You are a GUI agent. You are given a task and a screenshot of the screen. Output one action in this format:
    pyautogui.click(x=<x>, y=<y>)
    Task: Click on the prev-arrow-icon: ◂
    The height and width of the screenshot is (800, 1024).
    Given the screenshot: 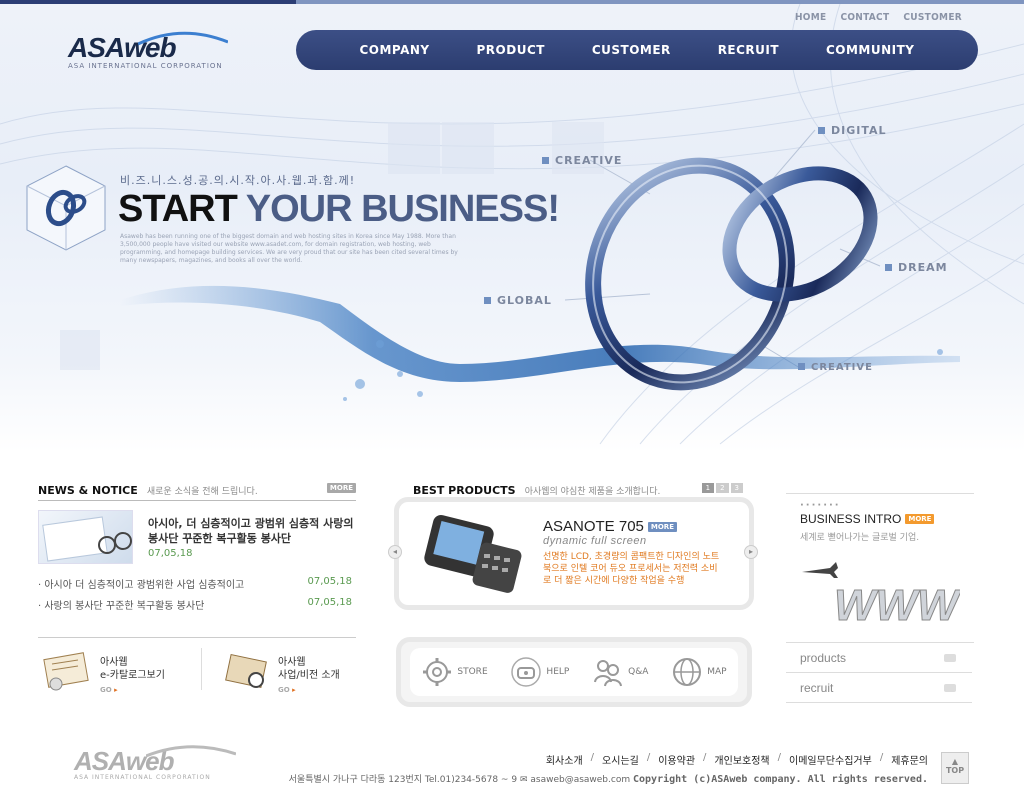 What is the action you would take?
    pyautogui.click(x=395, y=552)
    